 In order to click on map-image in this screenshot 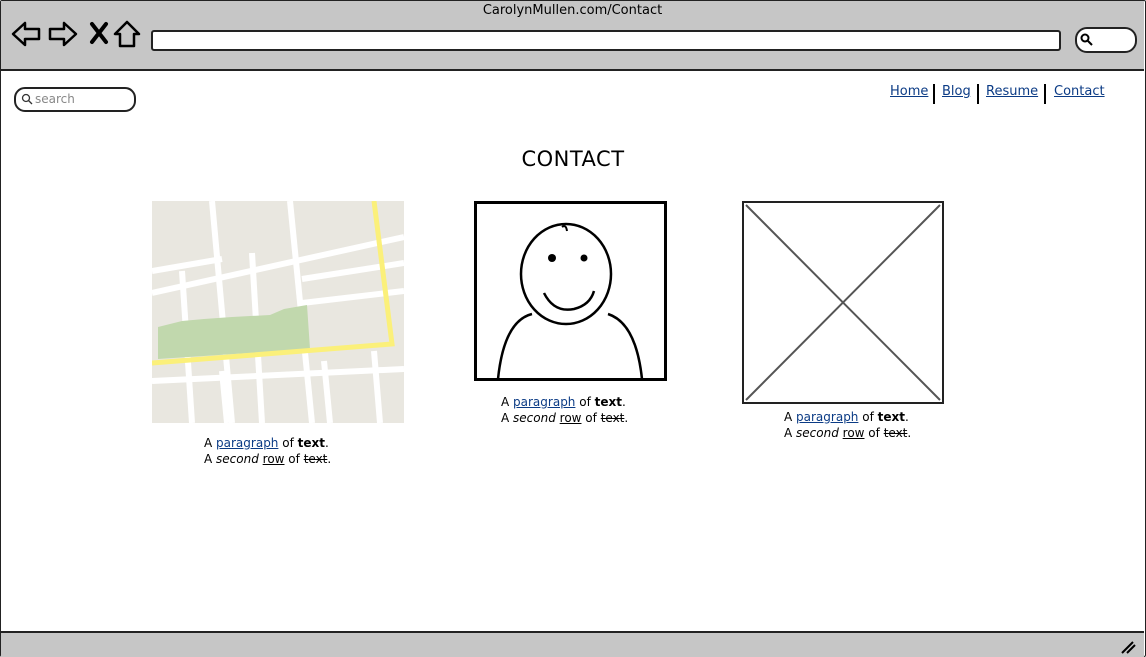, I will do `click(278, 312)`.